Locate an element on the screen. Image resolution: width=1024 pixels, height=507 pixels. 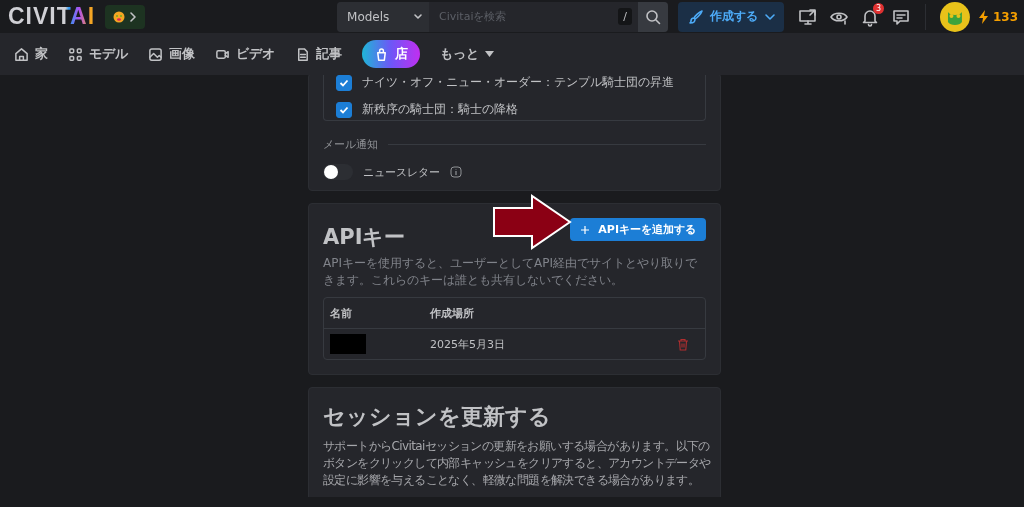
nav-tab: ビデオ is located at coordinates (245, 54).